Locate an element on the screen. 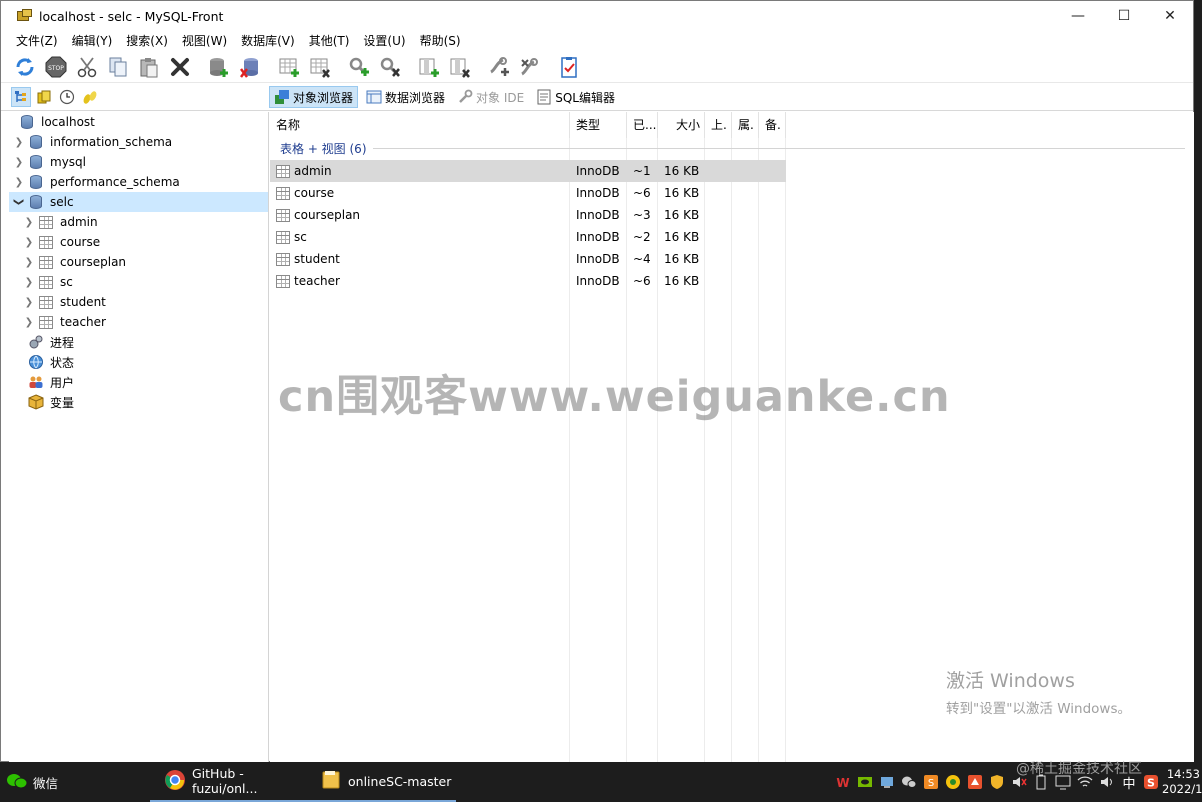 The width and height of the screenshot is (1202, 802). taskbar-folder: onlineSC-master is located at coordinates (381, 782).